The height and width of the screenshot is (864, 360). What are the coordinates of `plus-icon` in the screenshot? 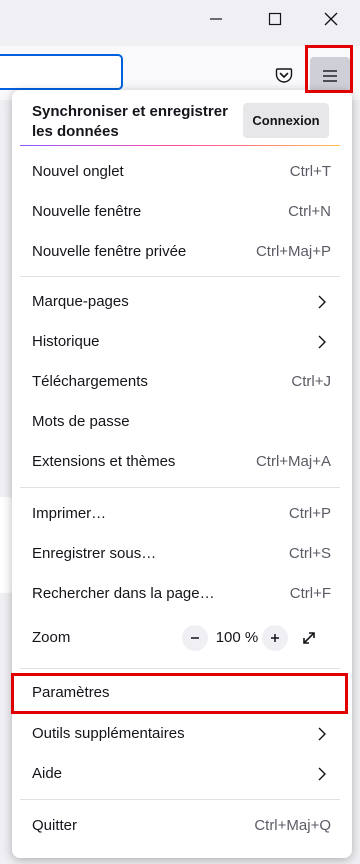 It's located at (275, 638).